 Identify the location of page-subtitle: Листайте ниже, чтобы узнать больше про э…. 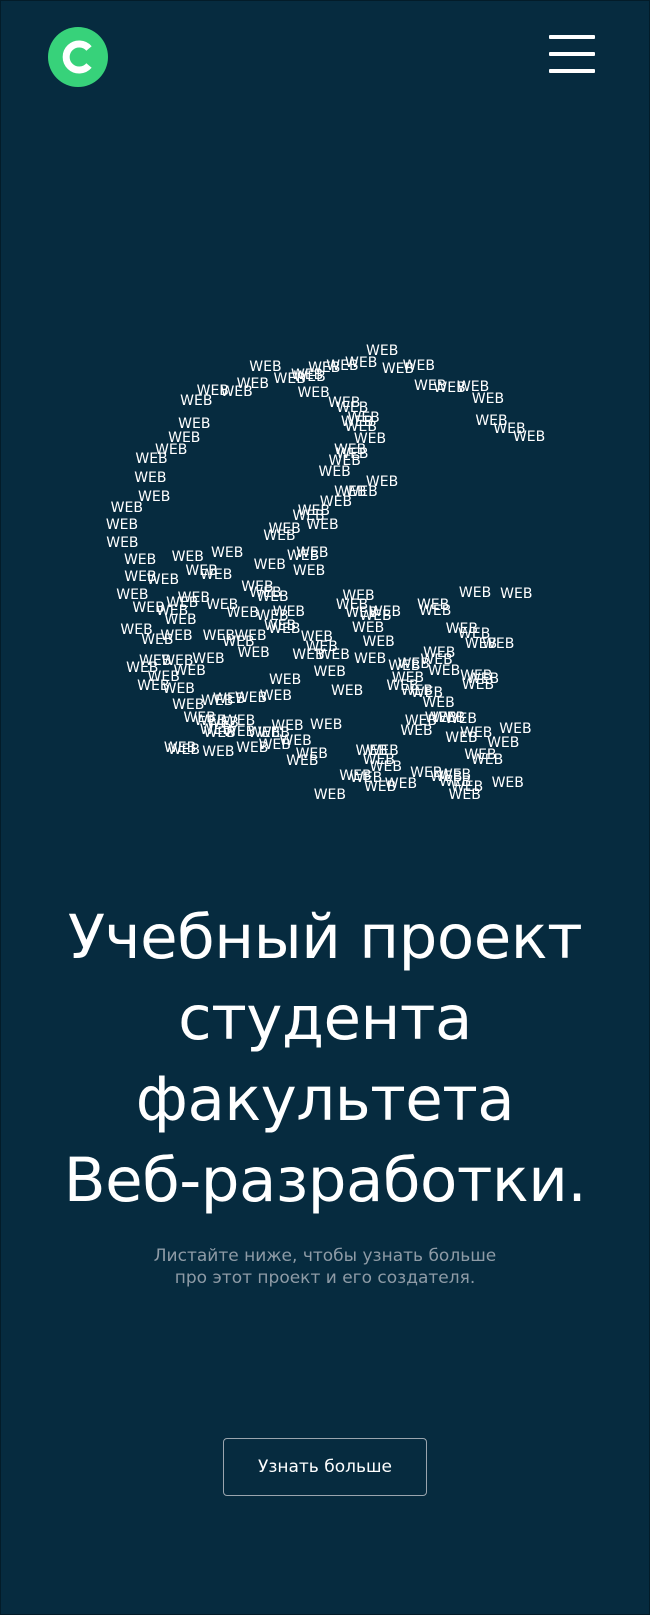
(325, 1267).